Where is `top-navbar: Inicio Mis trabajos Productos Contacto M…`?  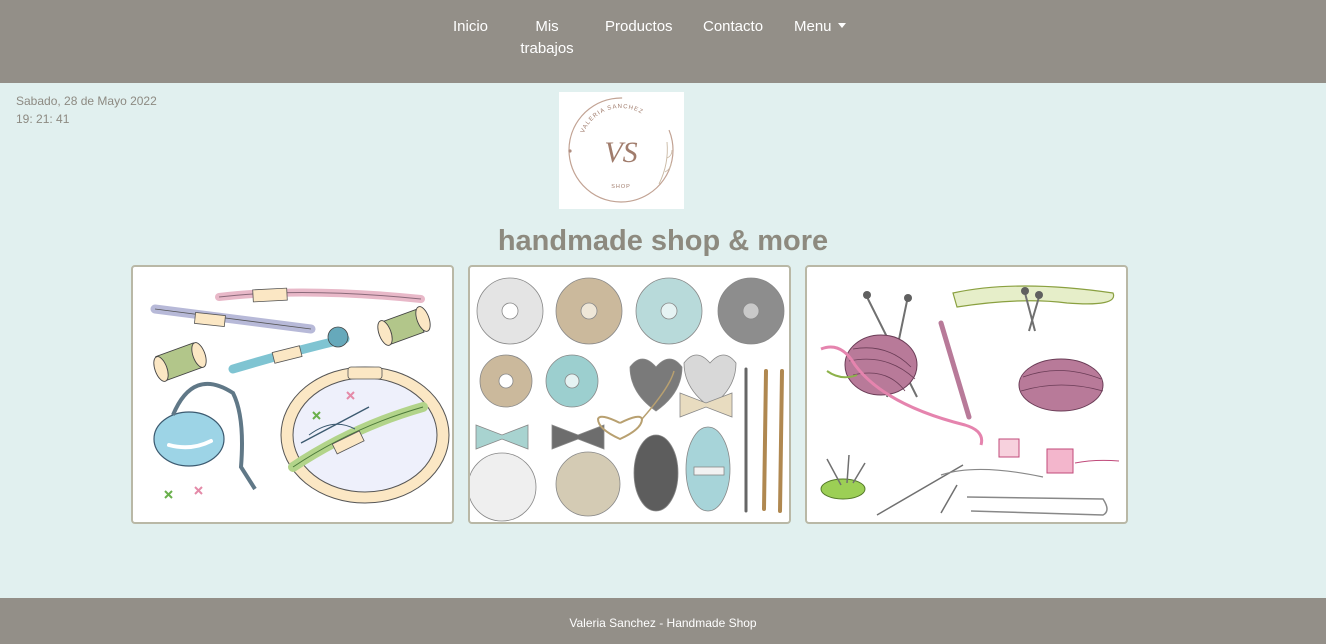 top-navbar: Inicio Mis trabajos Productos Contacto M… is located at coordinates (663, 41).